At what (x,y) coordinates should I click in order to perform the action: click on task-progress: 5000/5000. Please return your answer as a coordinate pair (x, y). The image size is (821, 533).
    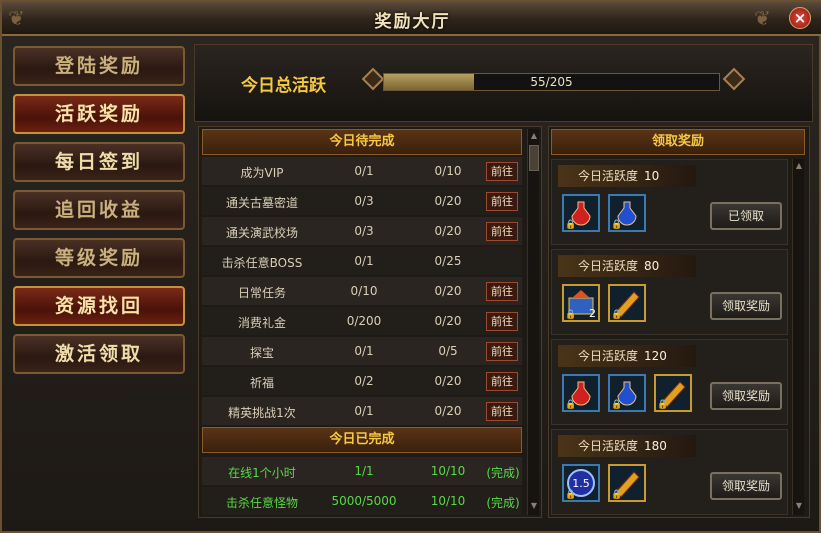
    Looking at the image, I should click on (364, 501).